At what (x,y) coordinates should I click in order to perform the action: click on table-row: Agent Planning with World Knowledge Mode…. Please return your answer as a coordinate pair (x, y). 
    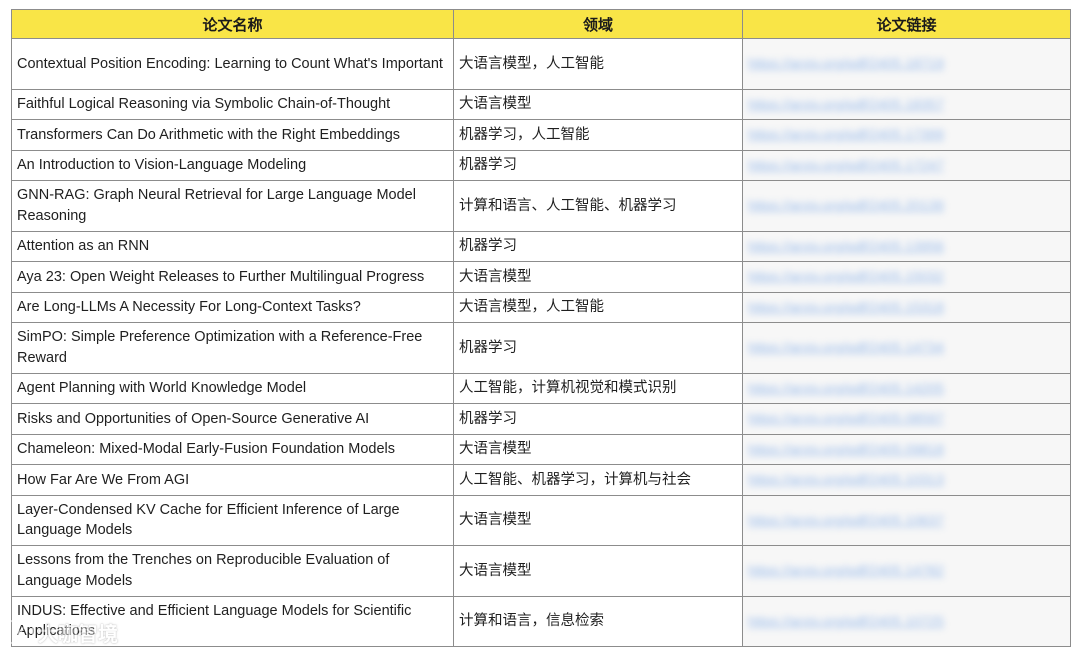
    Looking at the image, I should click on (541, 388).